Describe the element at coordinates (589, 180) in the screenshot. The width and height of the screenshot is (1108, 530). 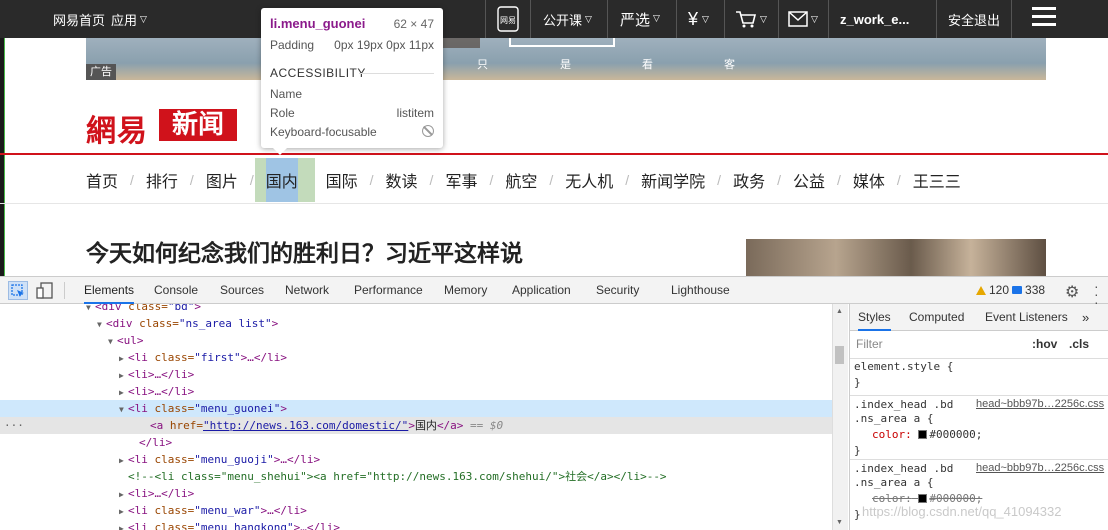
I see `nav-item: 无人机` at that location.